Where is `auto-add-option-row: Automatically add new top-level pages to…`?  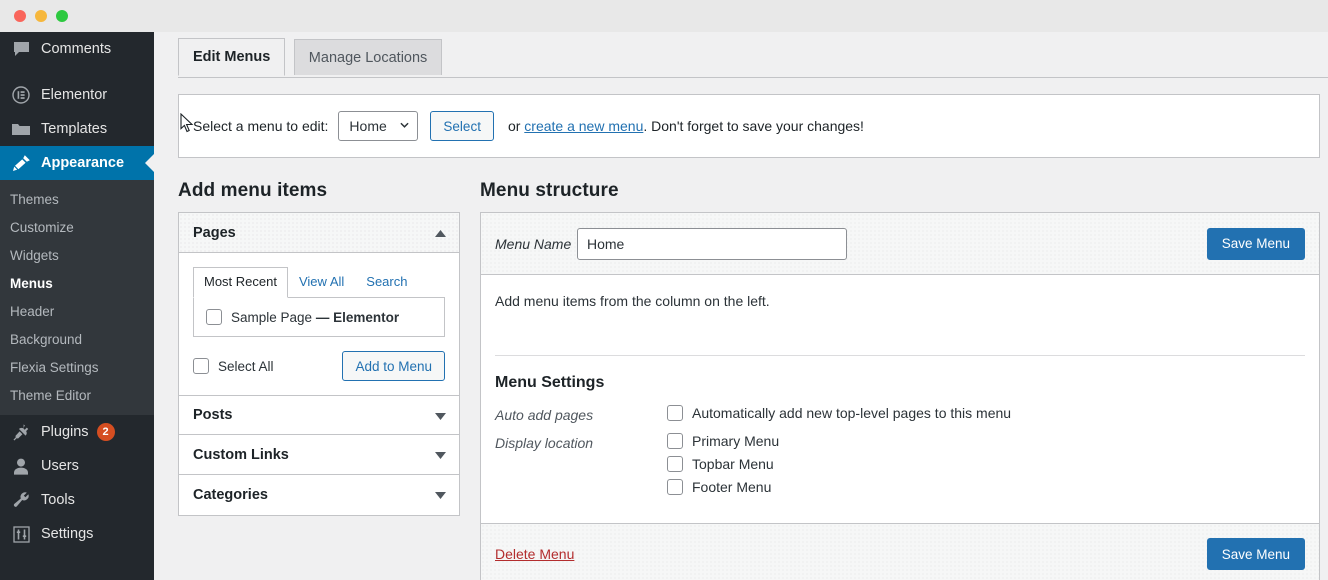 auto-add-option-row: Automatically add new top-level pages to… is located at coordinates (839, 413).